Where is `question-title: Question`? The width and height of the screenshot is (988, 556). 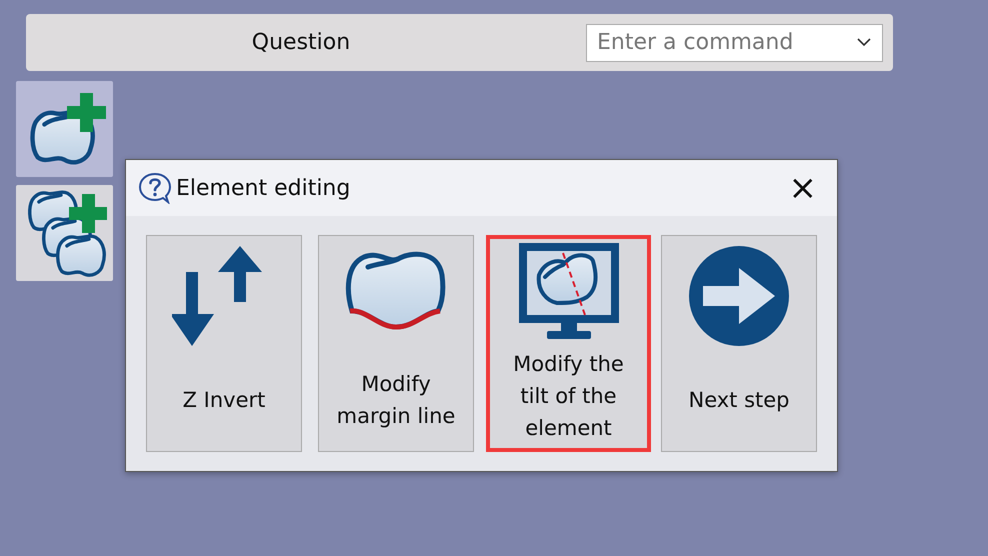
question-title: Question is located at coordinates (301, 42).